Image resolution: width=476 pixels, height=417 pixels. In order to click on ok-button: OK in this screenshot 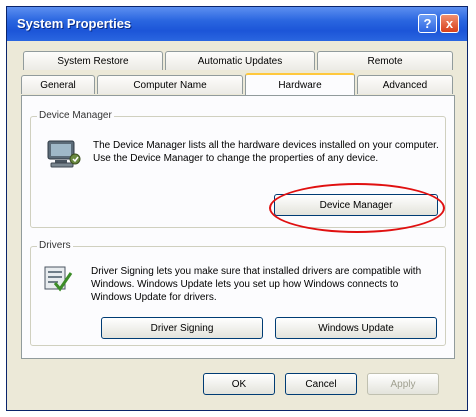, I will do `click(239, 384)`.